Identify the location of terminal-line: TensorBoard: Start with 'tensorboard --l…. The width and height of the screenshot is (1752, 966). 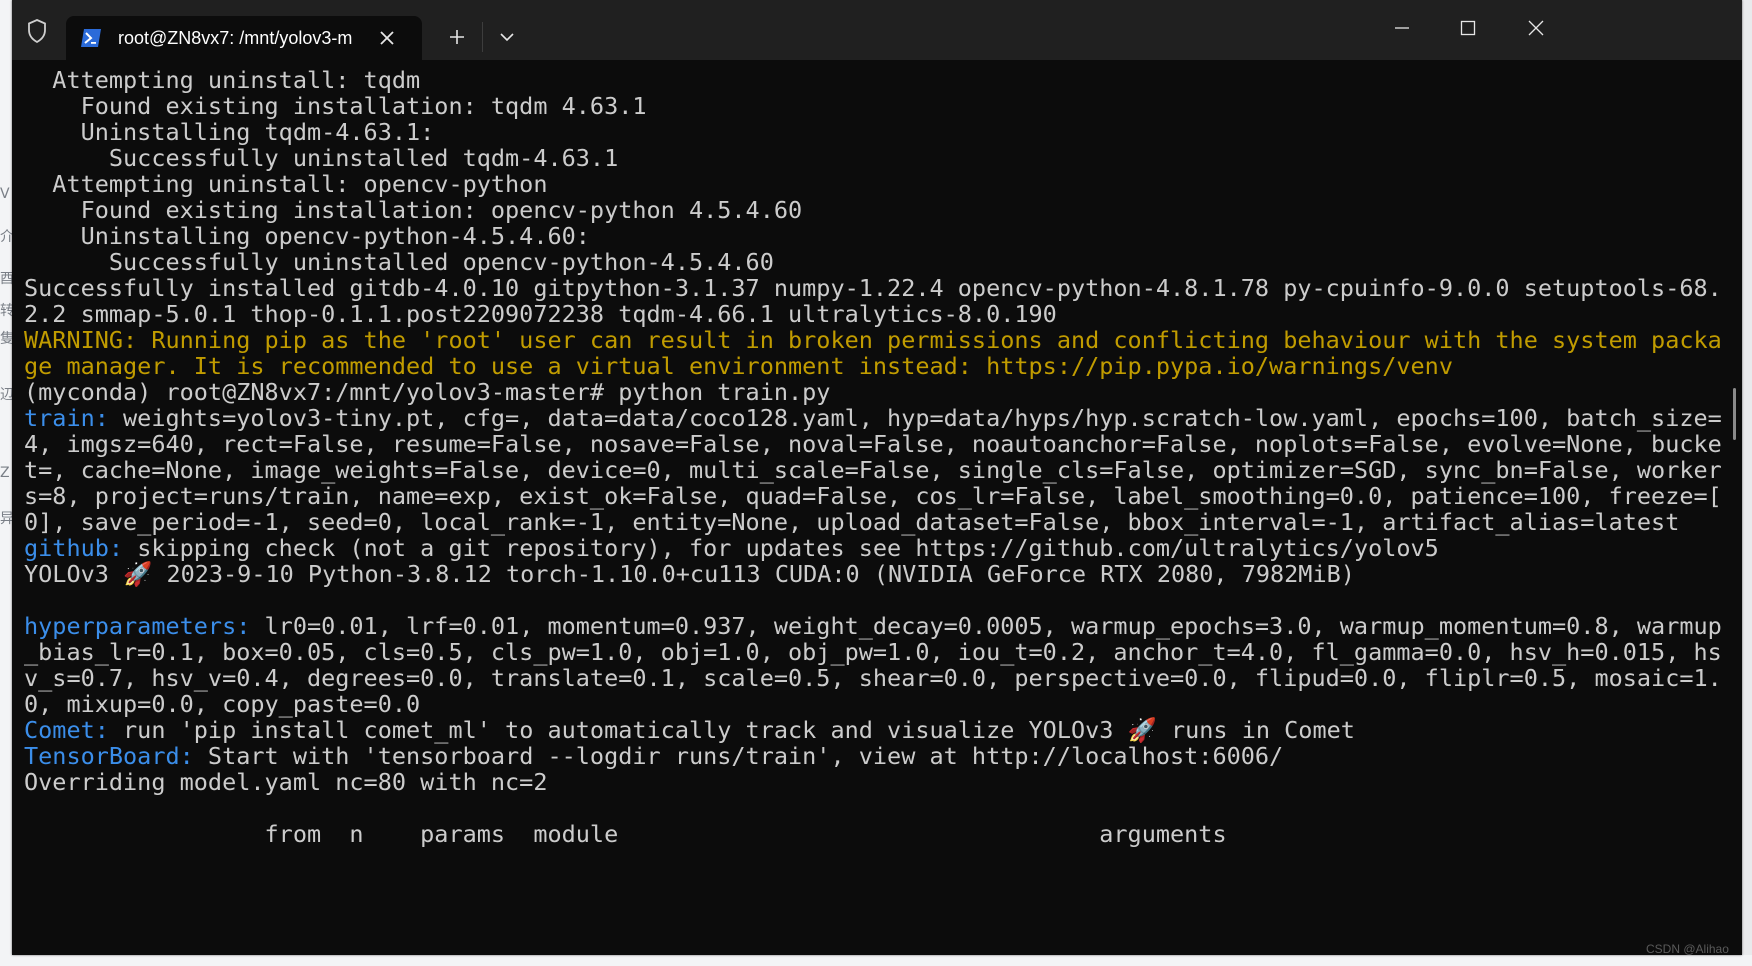
(653, 756).